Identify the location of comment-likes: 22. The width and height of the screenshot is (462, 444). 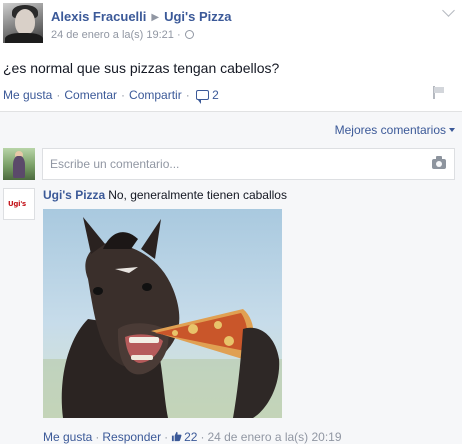
(184, 437).